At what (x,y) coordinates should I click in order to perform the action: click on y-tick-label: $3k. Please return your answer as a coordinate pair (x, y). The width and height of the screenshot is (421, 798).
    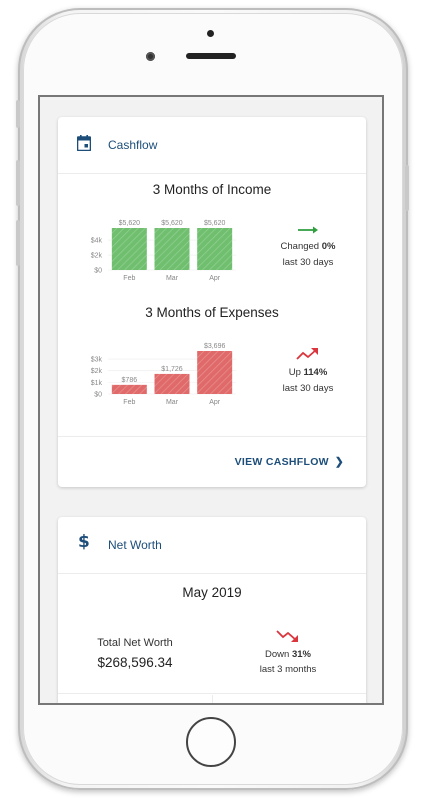
    Looking at the image, I should click on (97, 360).